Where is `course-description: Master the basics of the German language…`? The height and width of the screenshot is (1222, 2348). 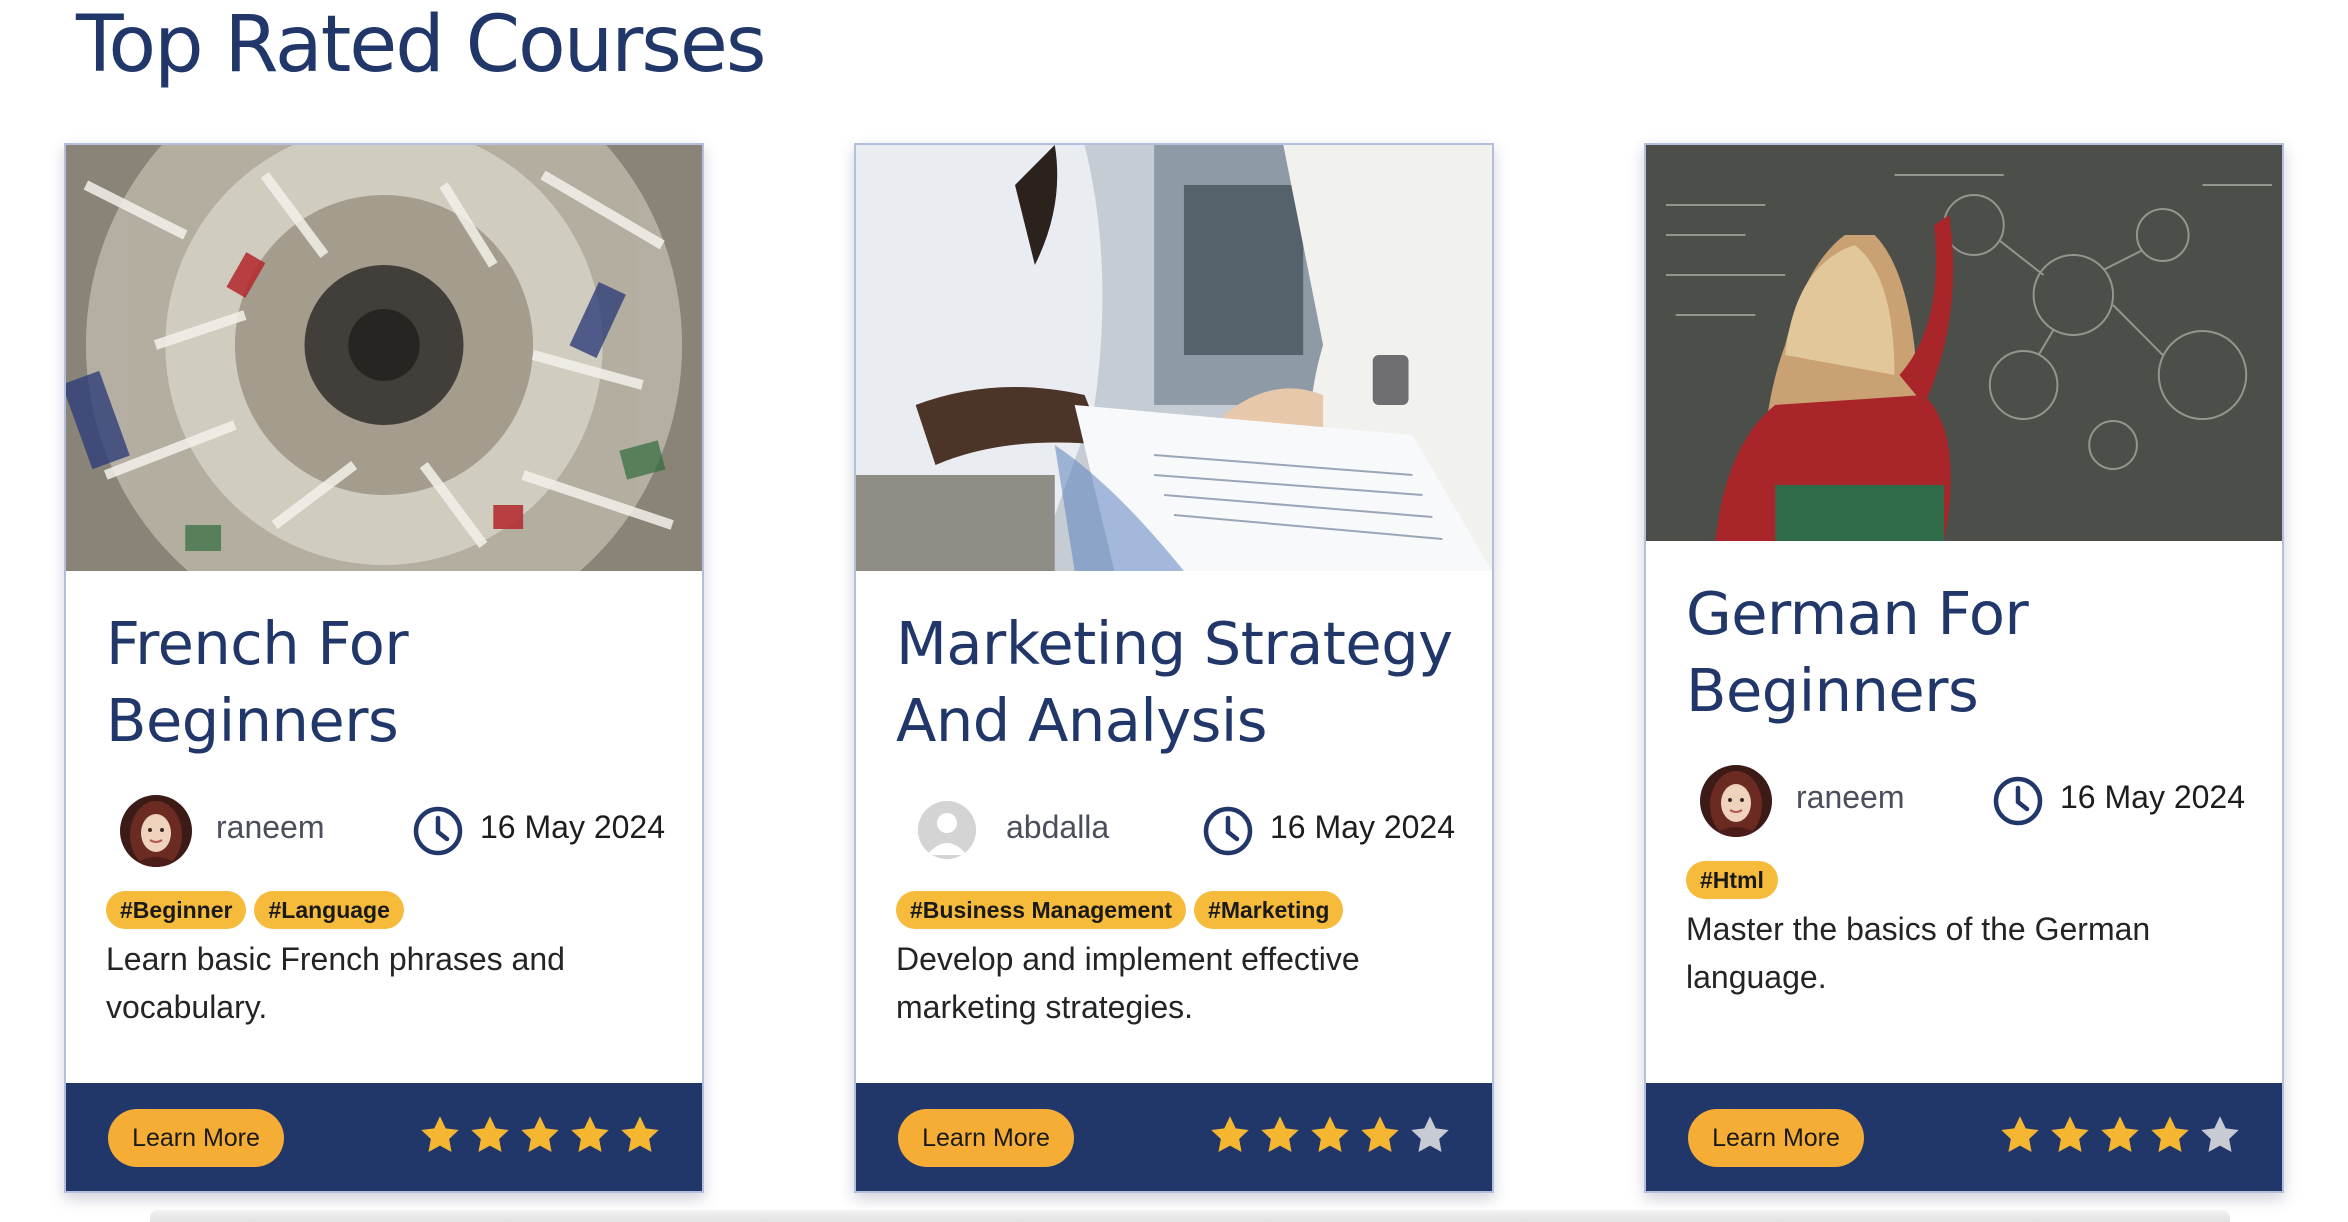 course-description: Master the basics of the German language… is located at coordinates (1971, 953).